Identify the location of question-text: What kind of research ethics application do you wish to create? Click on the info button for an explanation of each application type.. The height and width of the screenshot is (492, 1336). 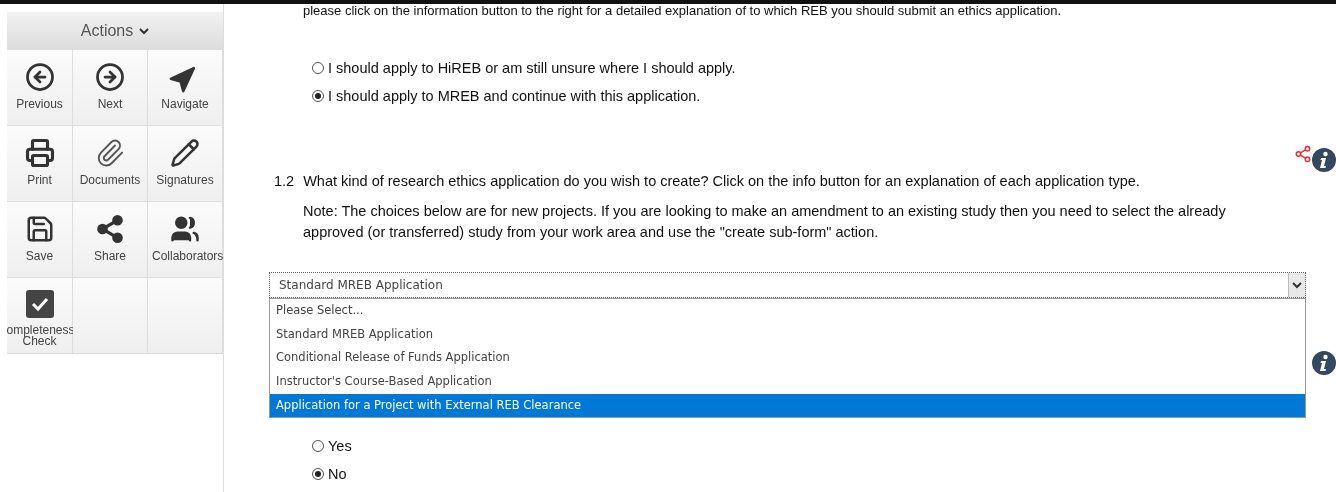
(721, 181).